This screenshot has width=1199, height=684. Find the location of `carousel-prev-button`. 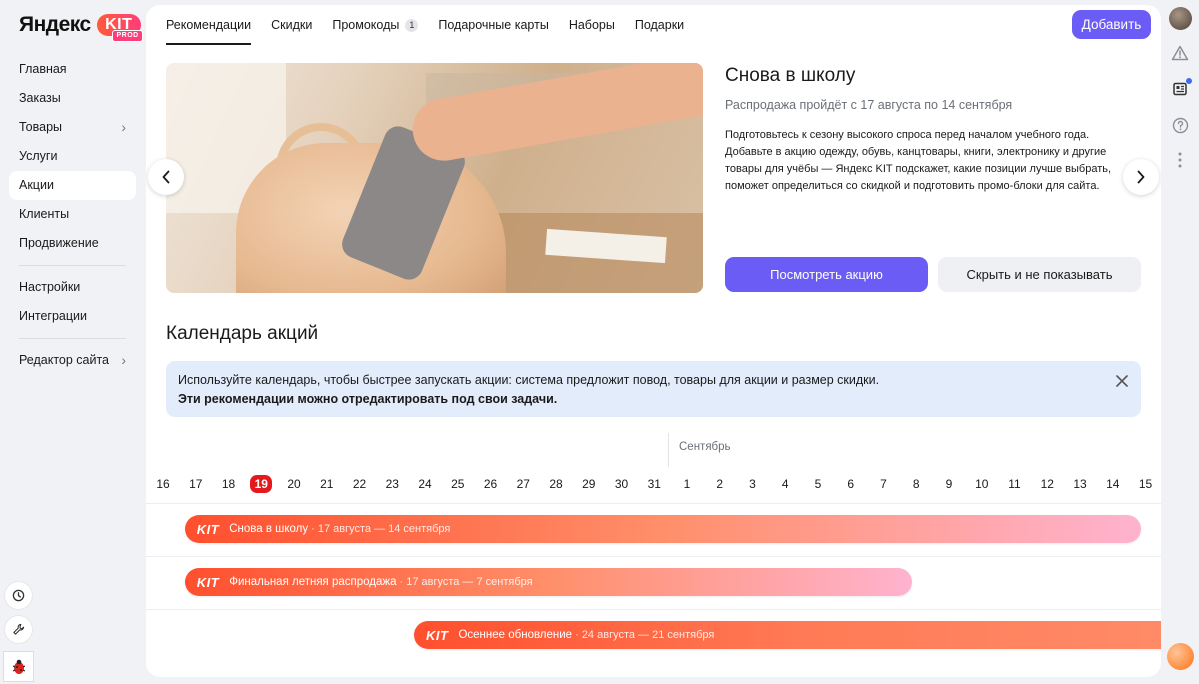

carousel-prev-button is located at coordinates (166, 177).